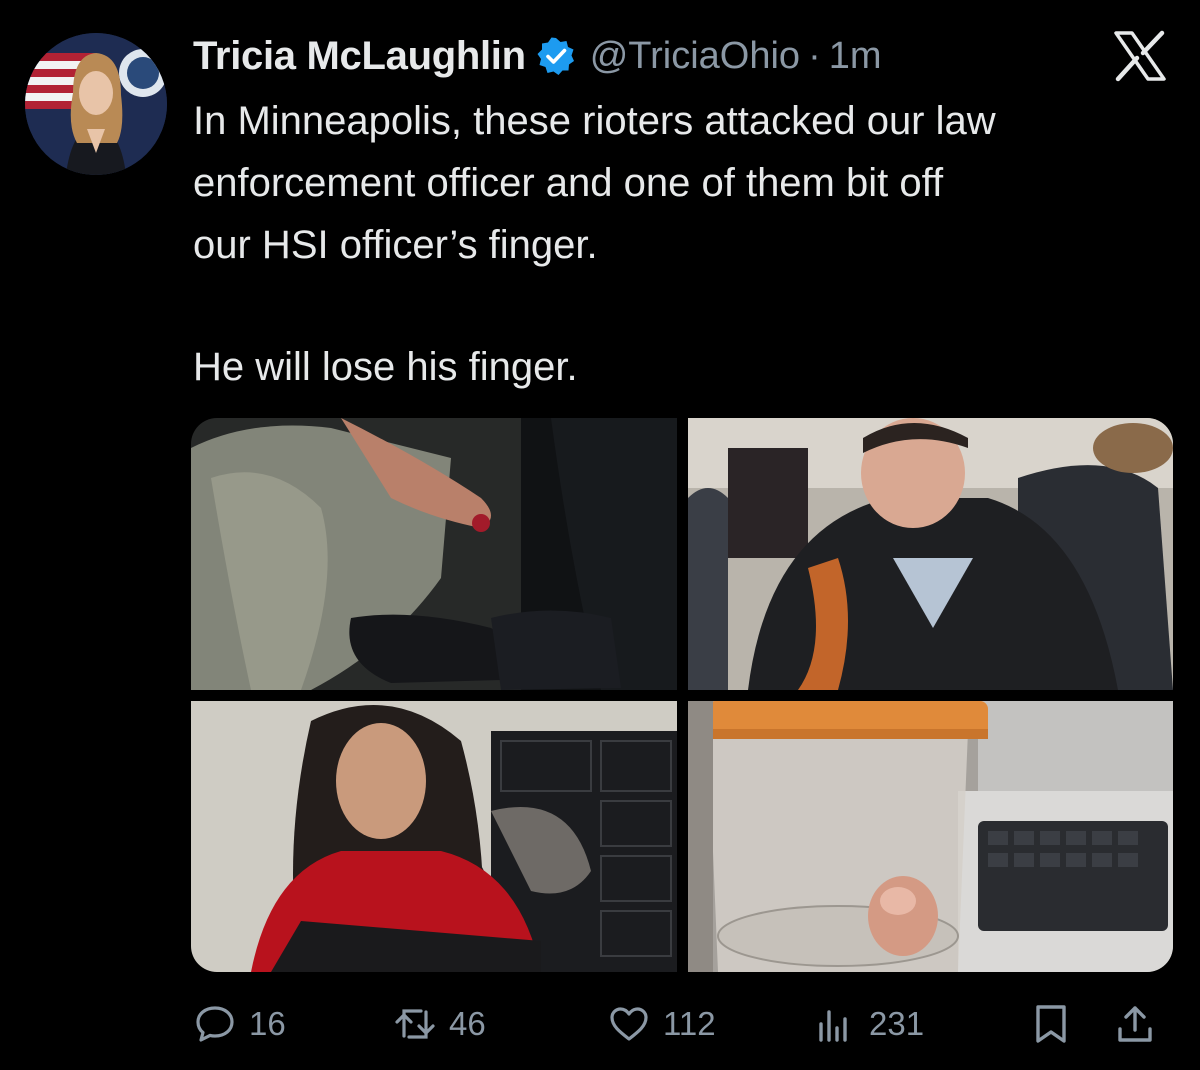 The image size is (1200, 1070). I want to click on tweet-text-line: our HSI officer’s finger., so click(395, 245).